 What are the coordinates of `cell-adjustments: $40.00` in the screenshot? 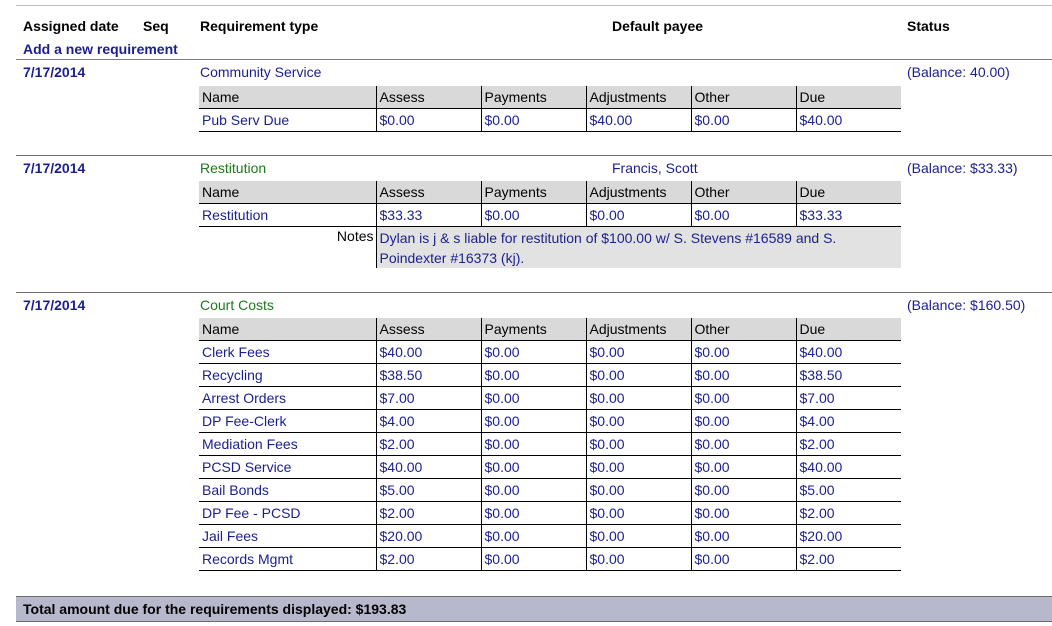 It's located at (638, 120).